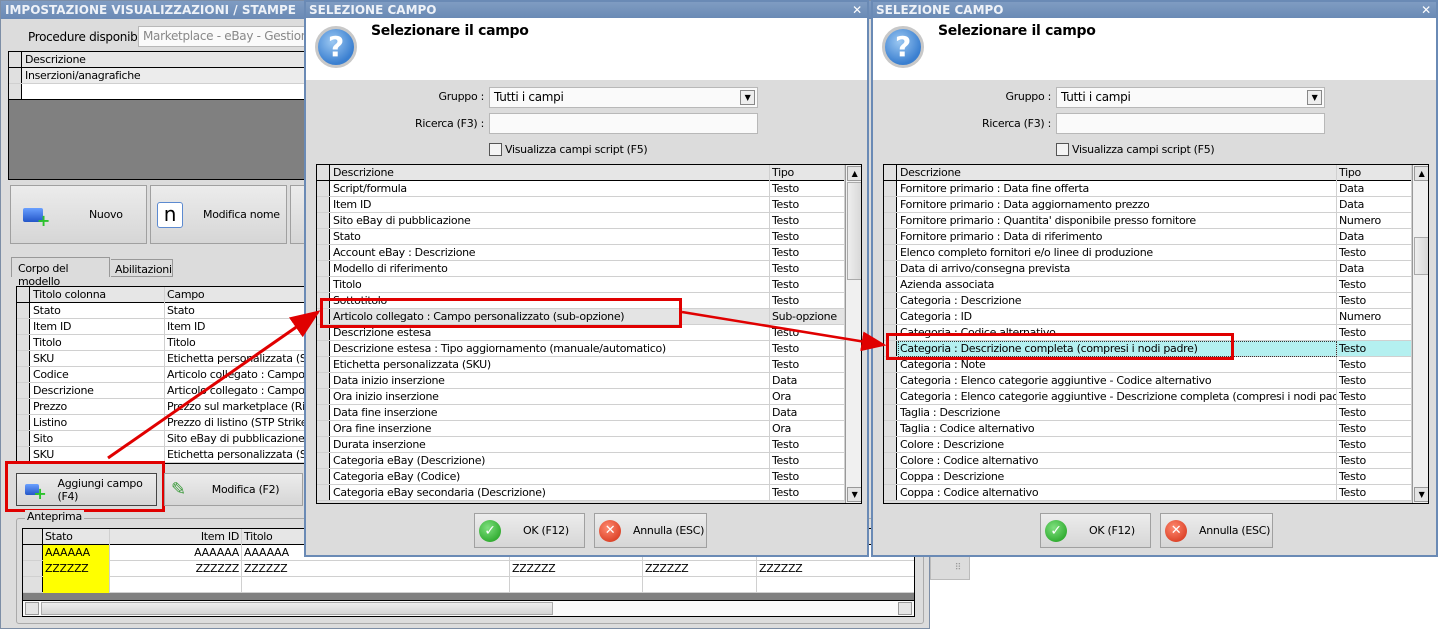 The width and height of the screenshot is (1438, 629). Describe the element at coordinates (497, 385) in the screenshot. I see `annotation-arrows` at that location.